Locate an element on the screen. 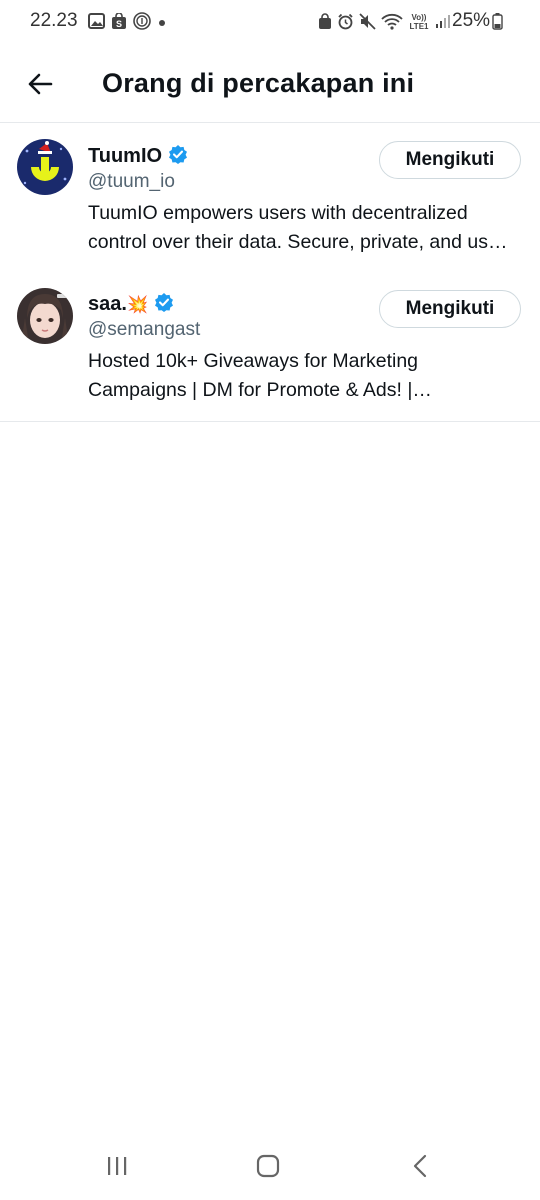 This screenshot has width=540, height=1200. home-button is located at coordinates (268, 1166).